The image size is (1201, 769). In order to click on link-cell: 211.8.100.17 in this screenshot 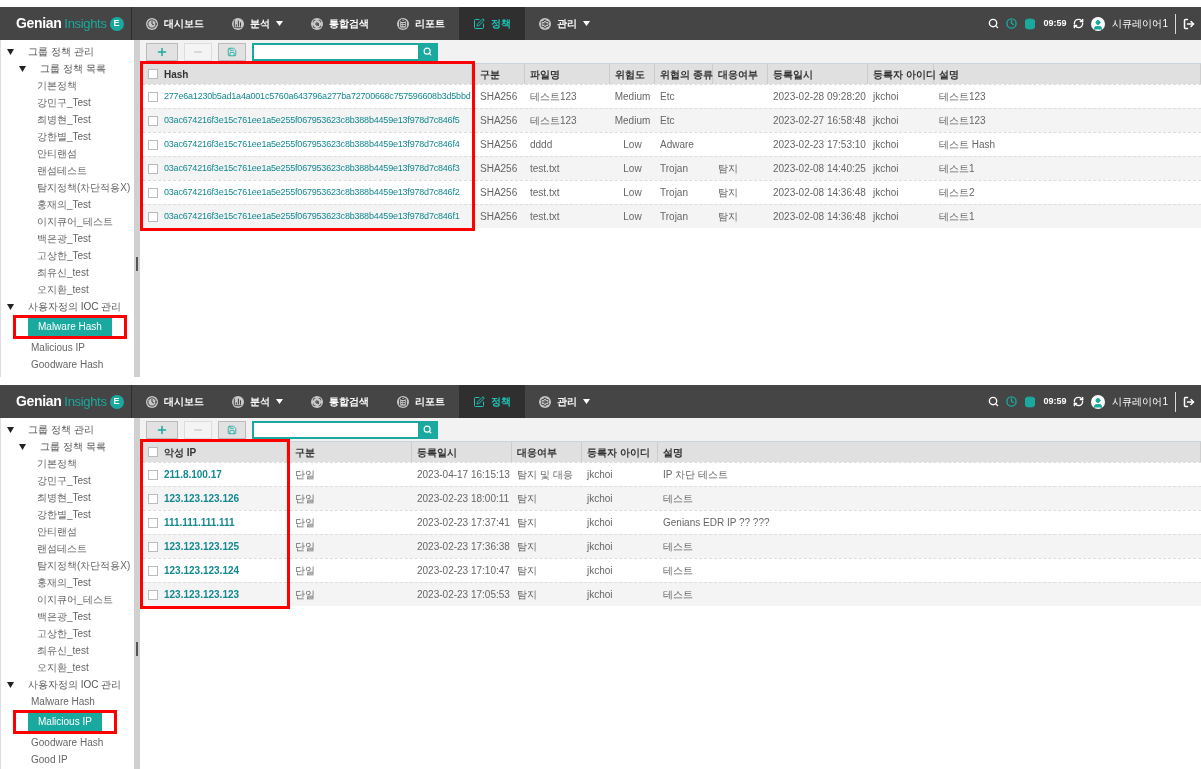, I will do `click(193, 474)`.